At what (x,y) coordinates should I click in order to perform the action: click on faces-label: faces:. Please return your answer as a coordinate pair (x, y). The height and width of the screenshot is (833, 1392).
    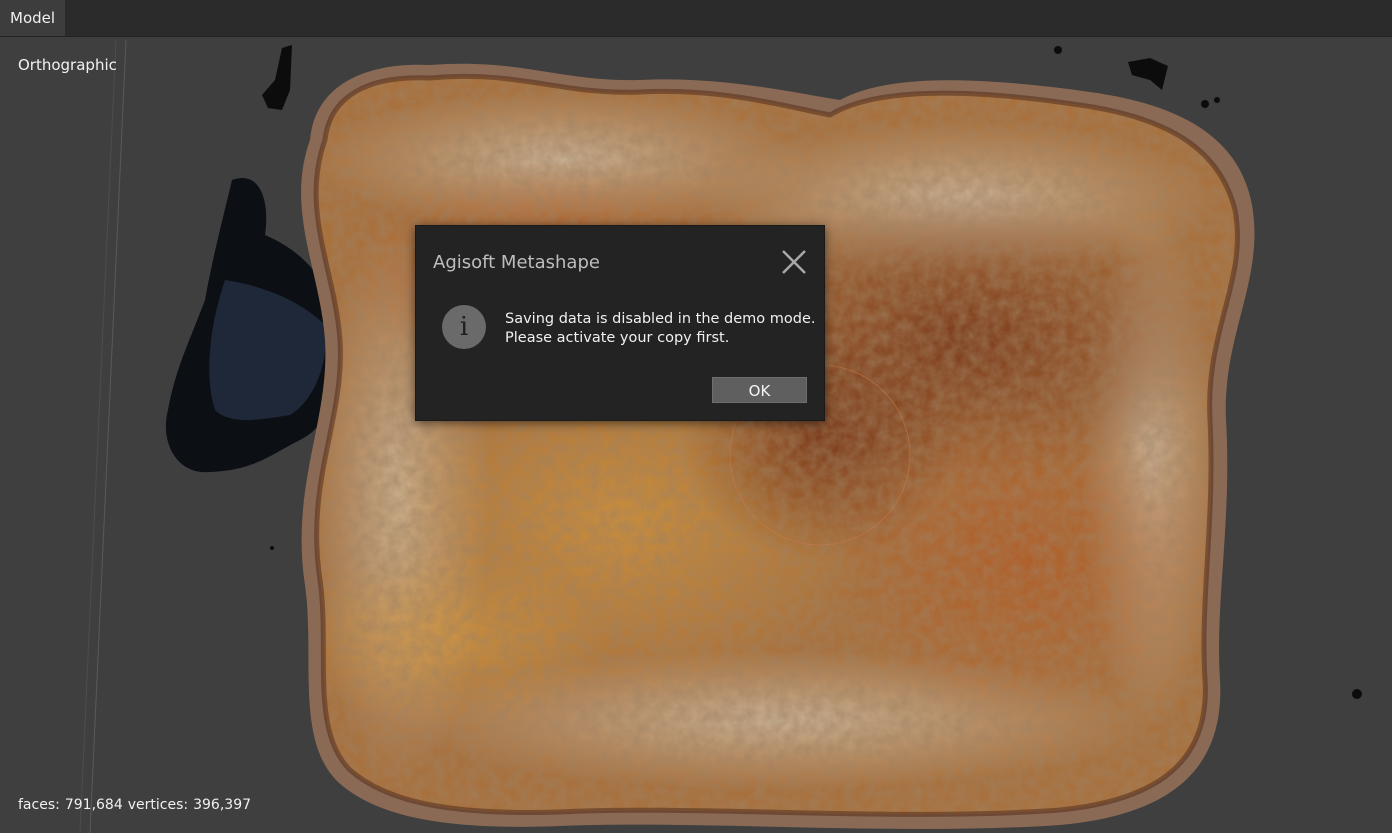
    Looking at the image, I should click on (39, 805).